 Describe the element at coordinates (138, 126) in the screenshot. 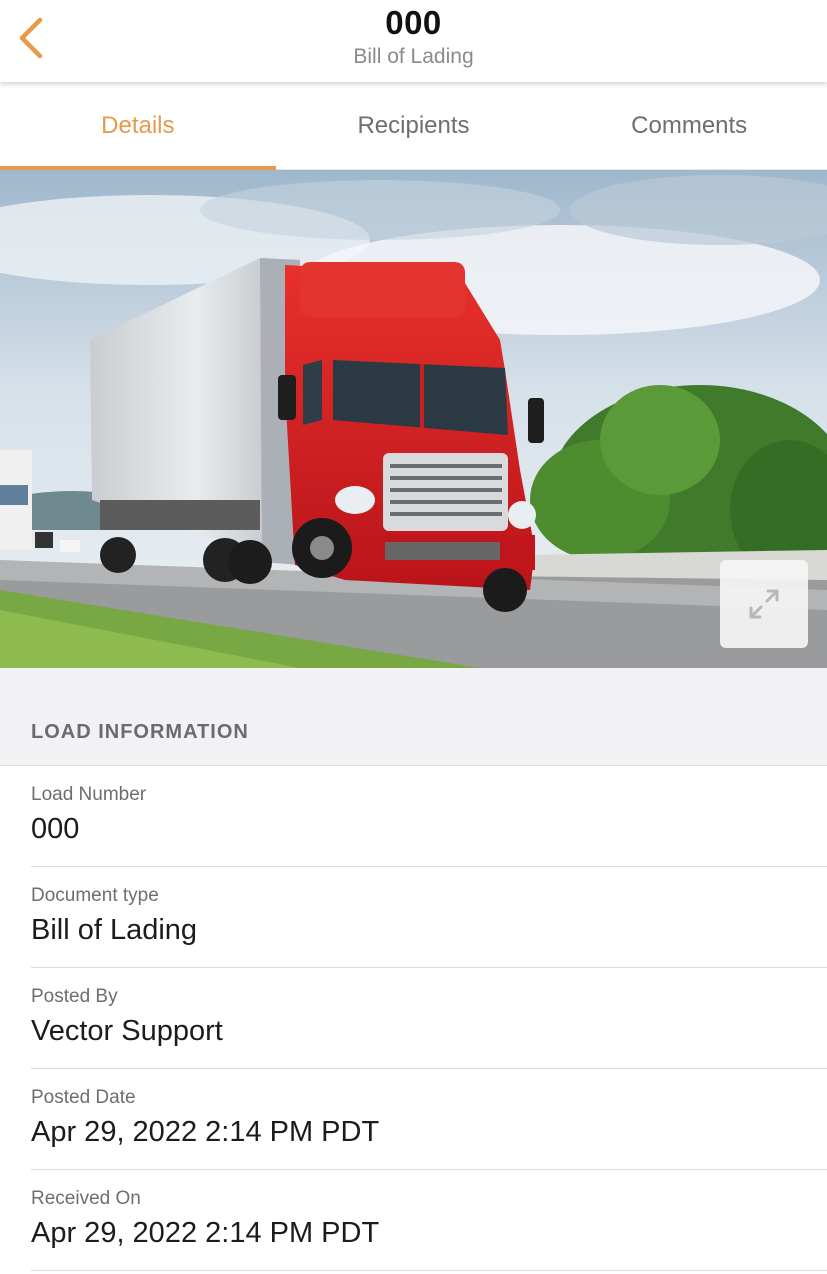

I see `tab-details: Details` at that location.